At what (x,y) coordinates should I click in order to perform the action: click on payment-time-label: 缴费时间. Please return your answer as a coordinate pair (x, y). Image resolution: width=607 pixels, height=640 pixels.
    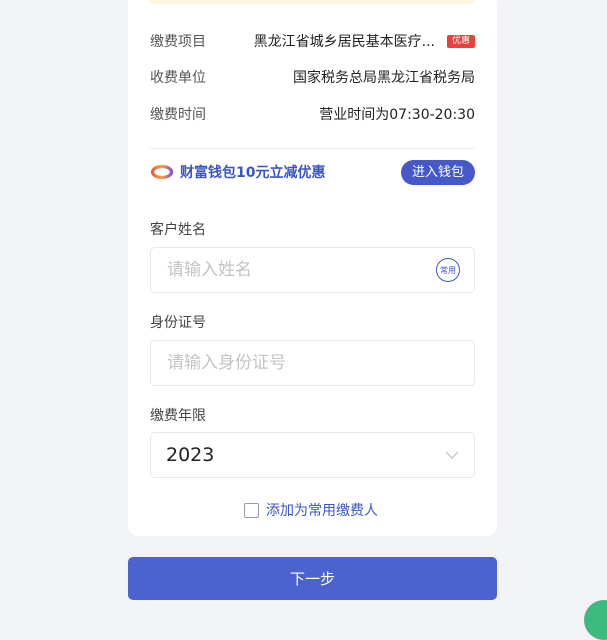
    Looking at the image, I should click on (178, 115).